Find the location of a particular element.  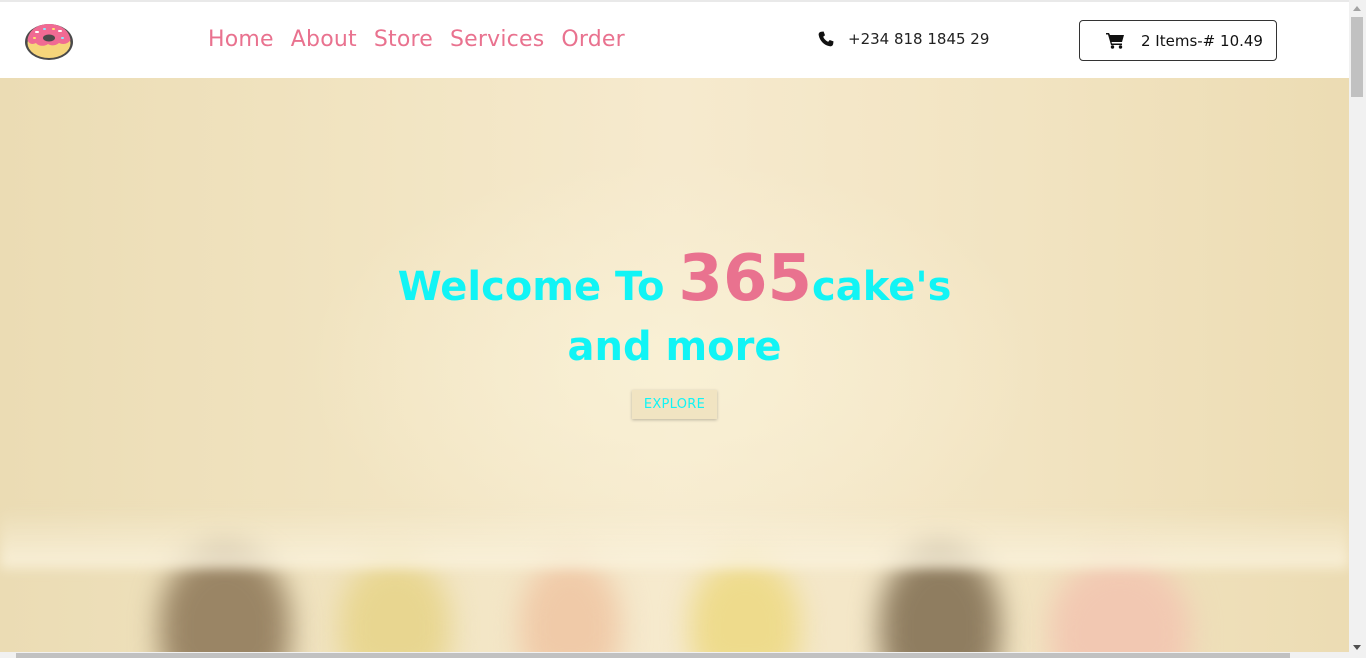

phone-contact: +234 818 1845 29 is located at coordinates (903, 39).